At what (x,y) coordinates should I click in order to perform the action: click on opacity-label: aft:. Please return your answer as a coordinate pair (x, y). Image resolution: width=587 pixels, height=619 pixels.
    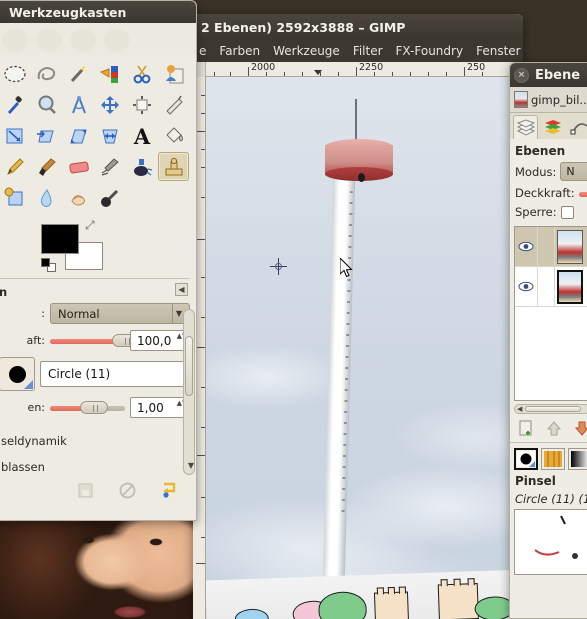
    Looking at the image, I should click on (35, 340).